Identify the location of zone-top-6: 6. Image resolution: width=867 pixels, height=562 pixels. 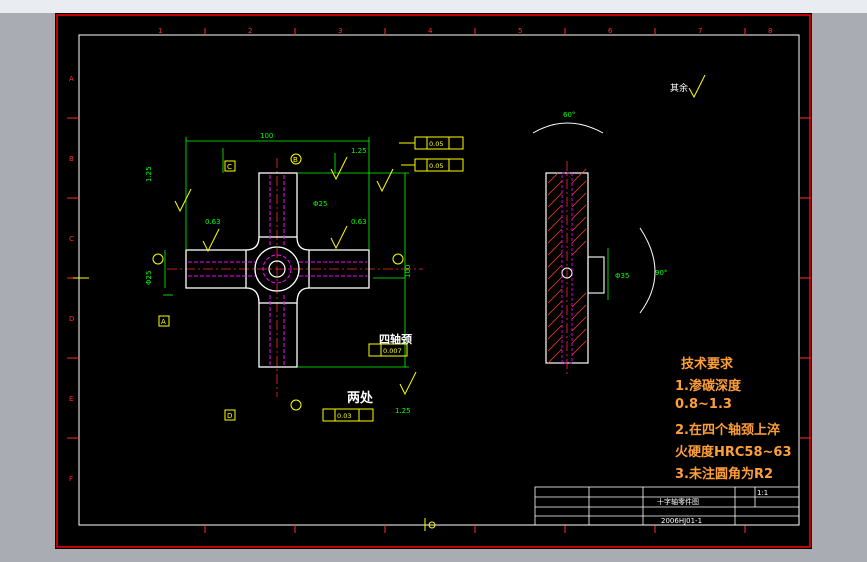
(610, 31).